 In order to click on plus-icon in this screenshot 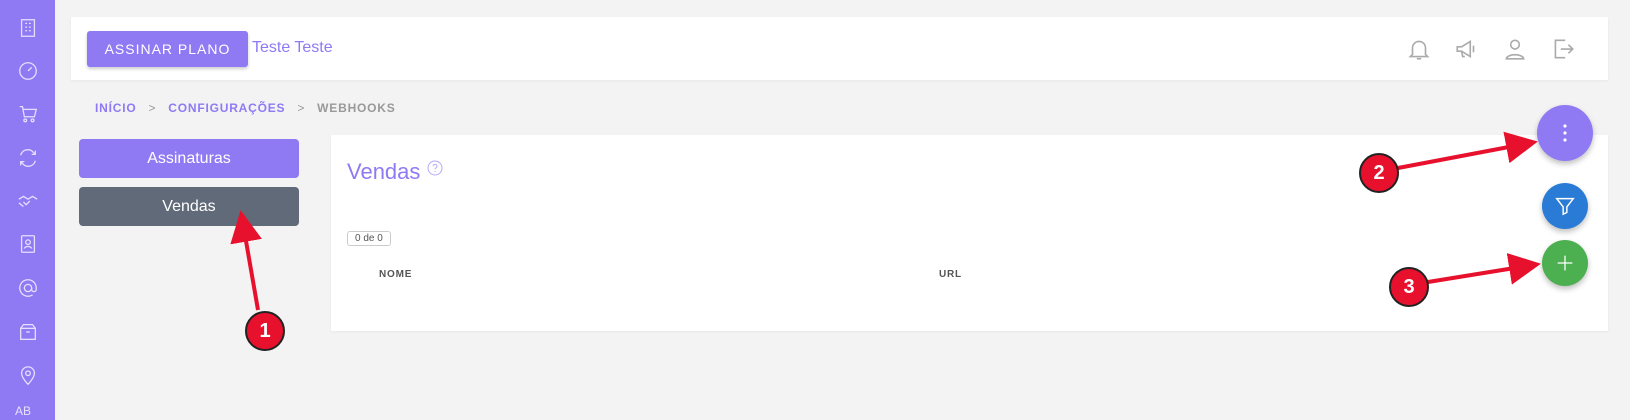, I will do `click(1565, 263)`.